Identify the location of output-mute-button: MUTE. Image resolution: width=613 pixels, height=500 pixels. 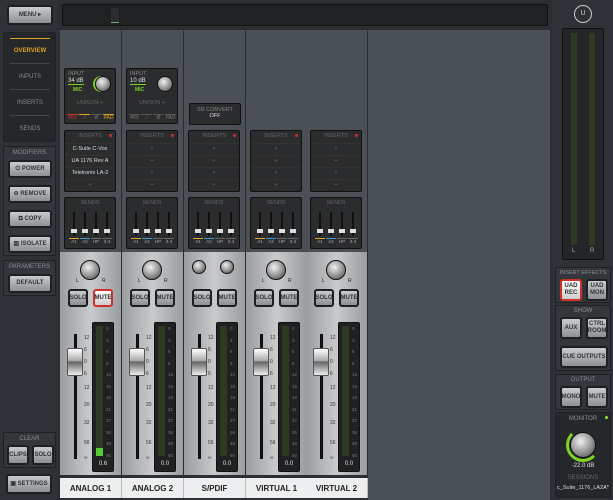
(597, 397).